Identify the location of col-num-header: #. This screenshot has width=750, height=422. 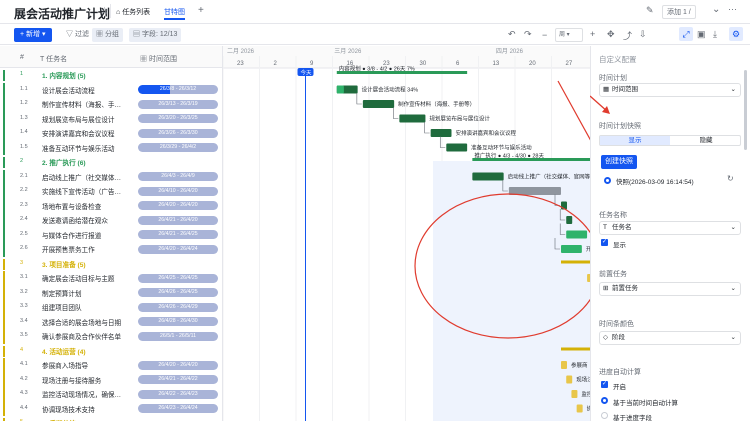
(22, 57).